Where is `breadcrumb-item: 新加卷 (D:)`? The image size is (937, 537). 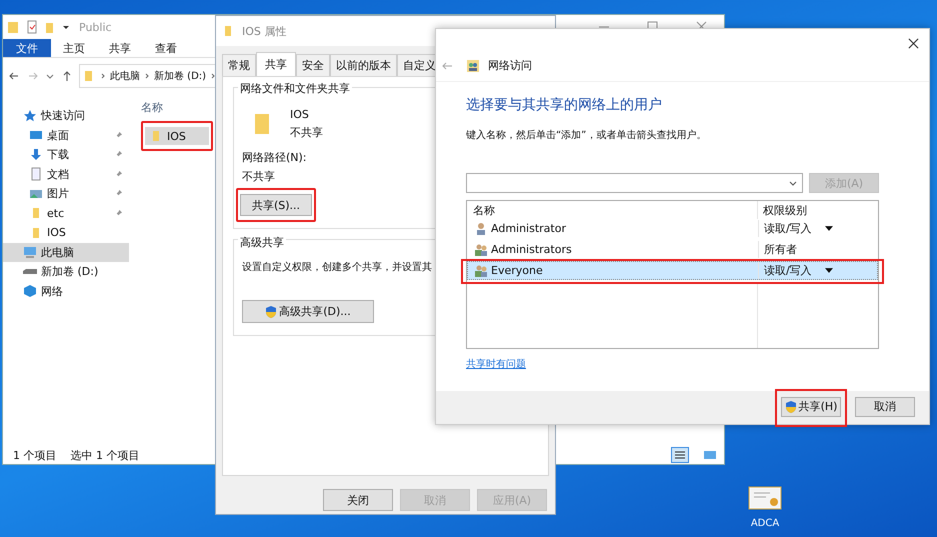 breadcrumb-item: 新加卷 (D:) is located at coordinates (180, 76).